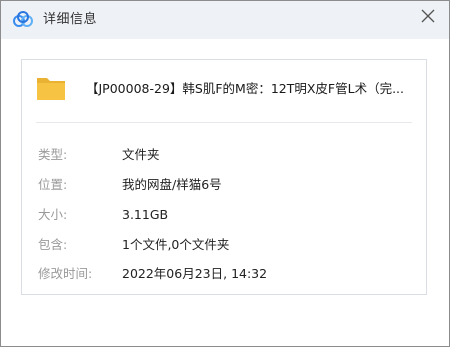 The height and width of the screenshot is (347, 450). I want to click on title-bar: 详细信息, so click(225, 20).